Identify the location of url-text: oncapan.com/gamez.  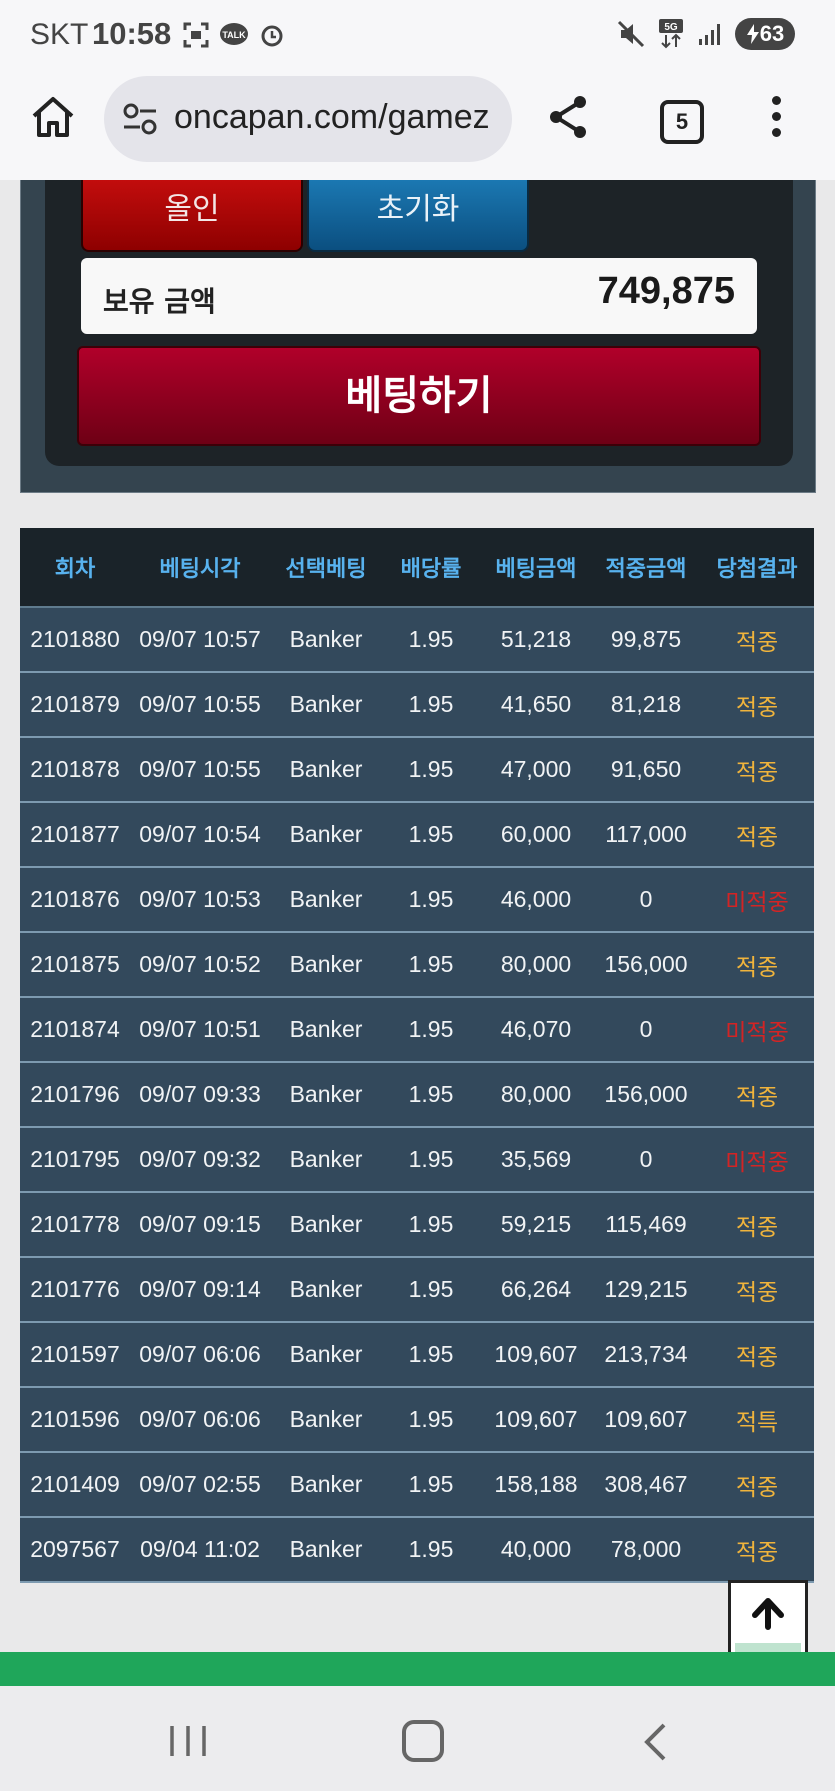
(332, 117).